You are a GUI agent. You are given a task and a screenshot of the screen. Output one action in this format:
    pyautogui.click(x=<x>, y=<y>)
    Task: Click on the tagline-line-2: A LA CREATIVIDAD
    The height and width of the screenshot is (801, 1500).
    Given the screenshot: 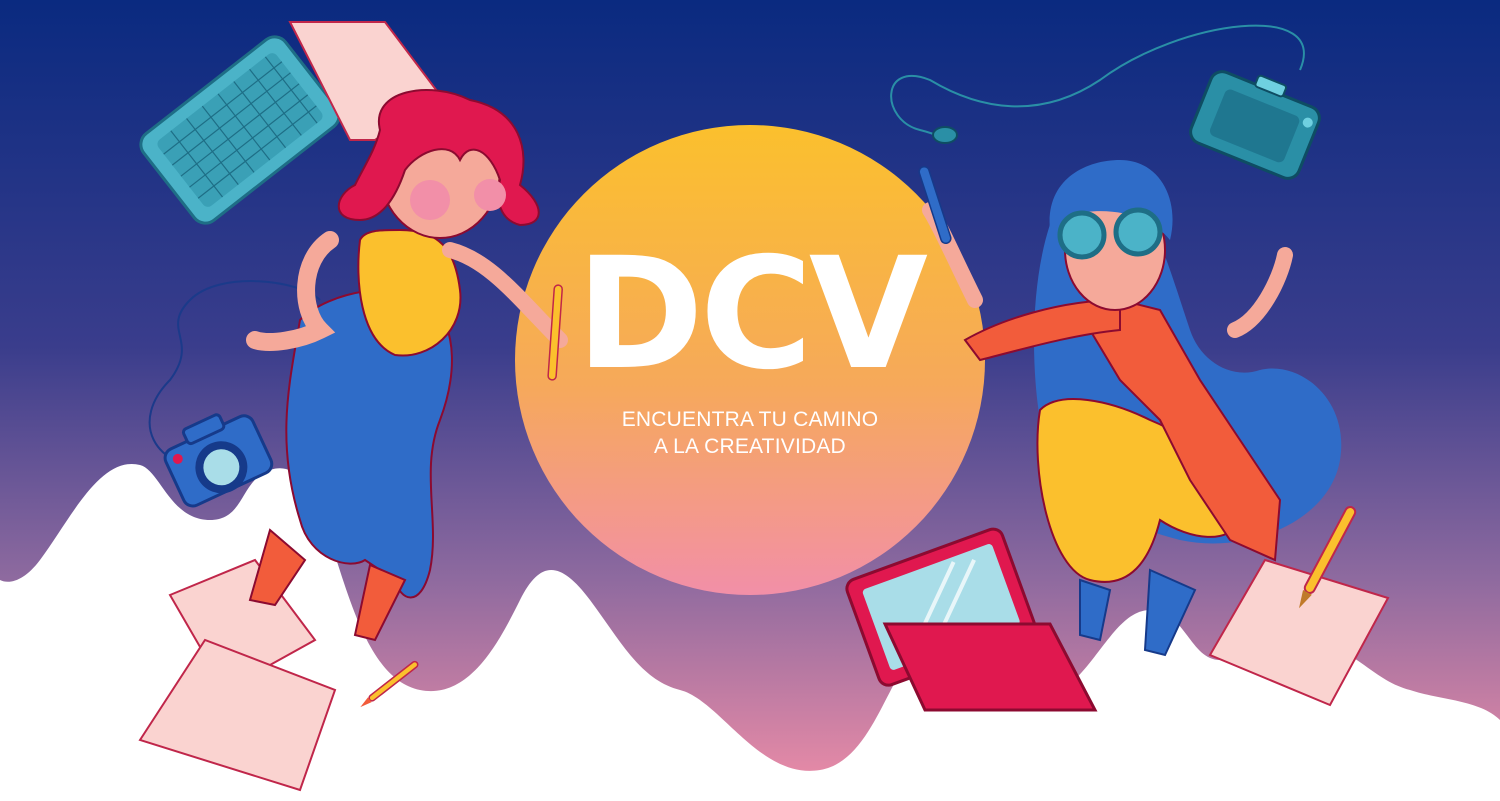 What is the action you would take?
    pyautogui.click(x=750, y=446)
    